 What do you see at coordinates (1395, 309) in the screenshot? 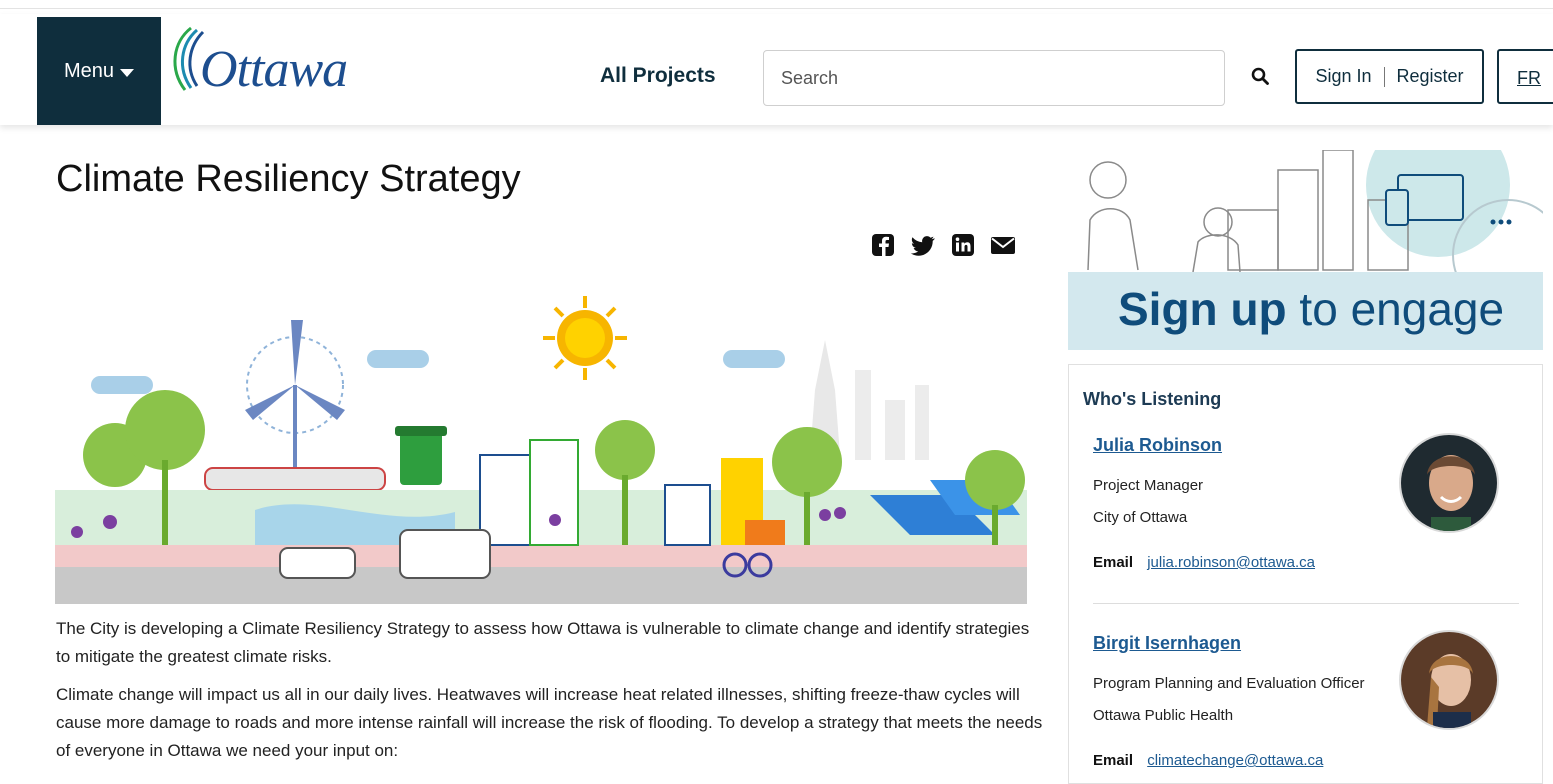
I see `banner-rest: to engage` at bounding box center [1395, 309].